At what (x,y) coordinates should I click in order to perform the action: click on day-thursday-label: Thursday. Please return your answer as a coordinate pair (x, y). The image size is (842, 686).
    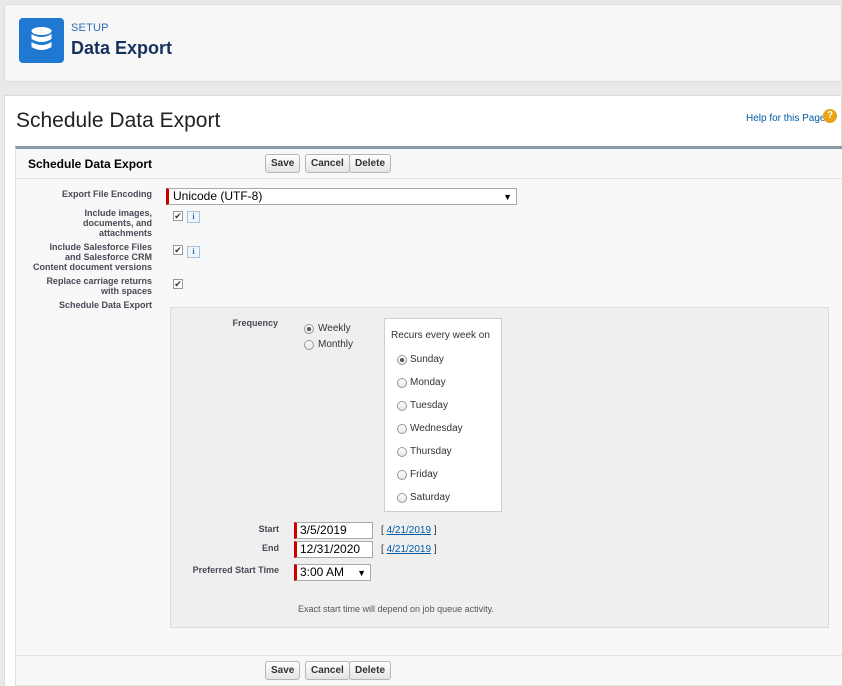
    Looking at the image, I should click on (431, 451).